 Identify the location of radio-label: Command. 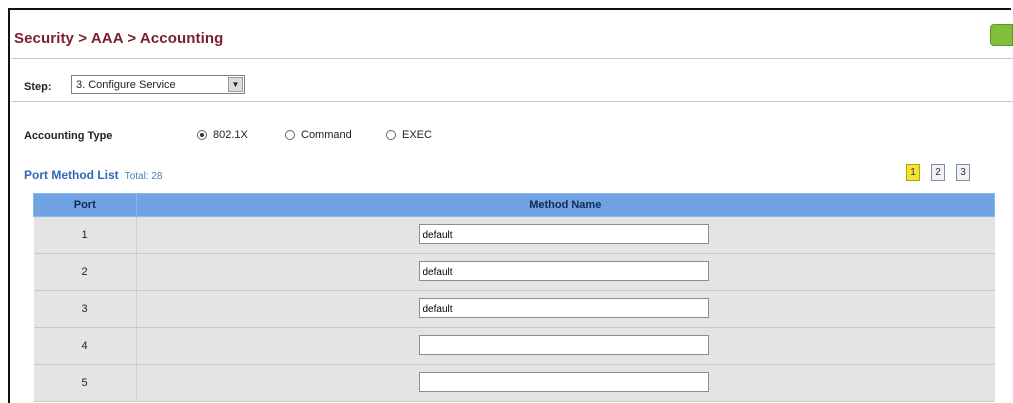
(326, 135).